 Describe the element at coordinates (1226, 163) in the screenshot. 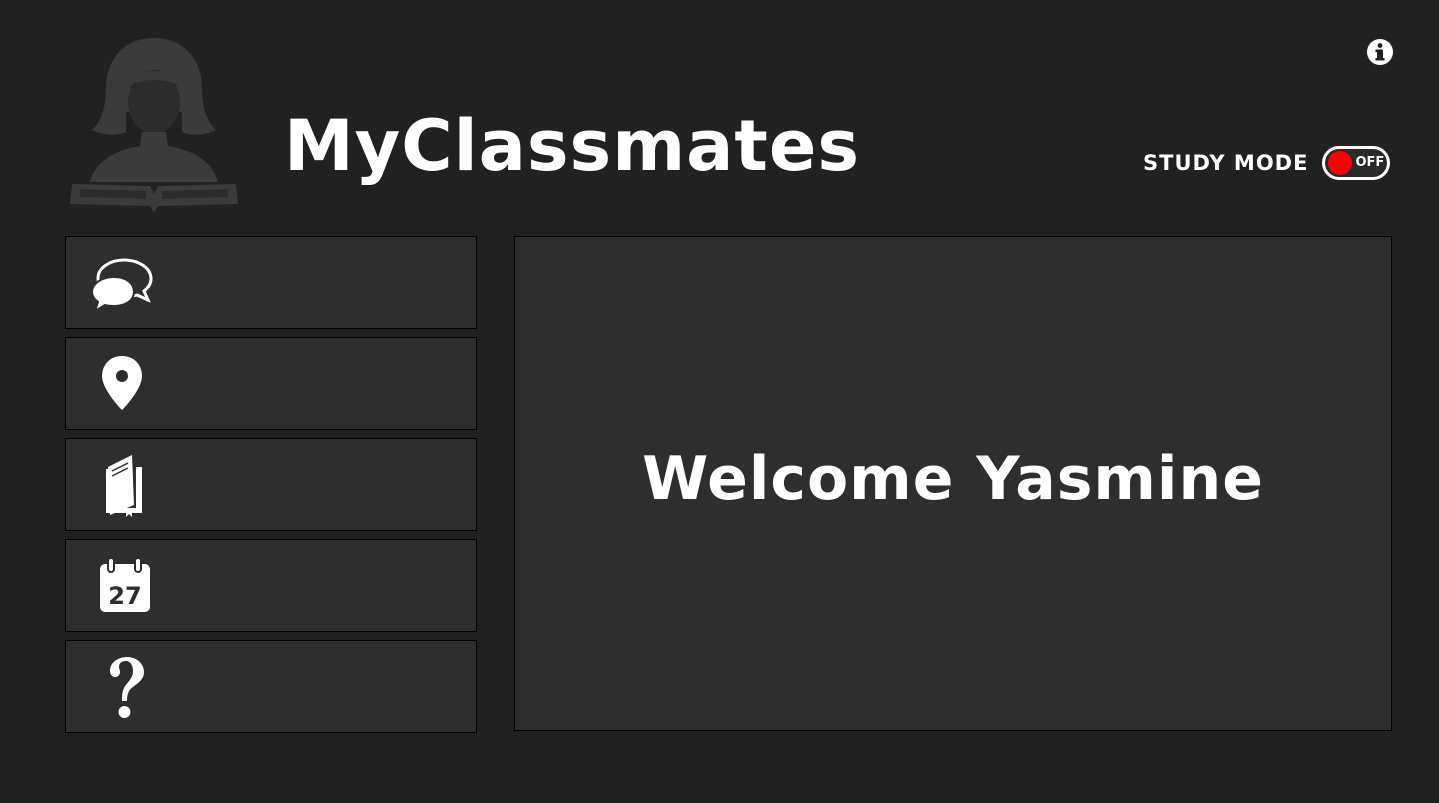

I see `study-mode-label: STUDY MODE` at that location.